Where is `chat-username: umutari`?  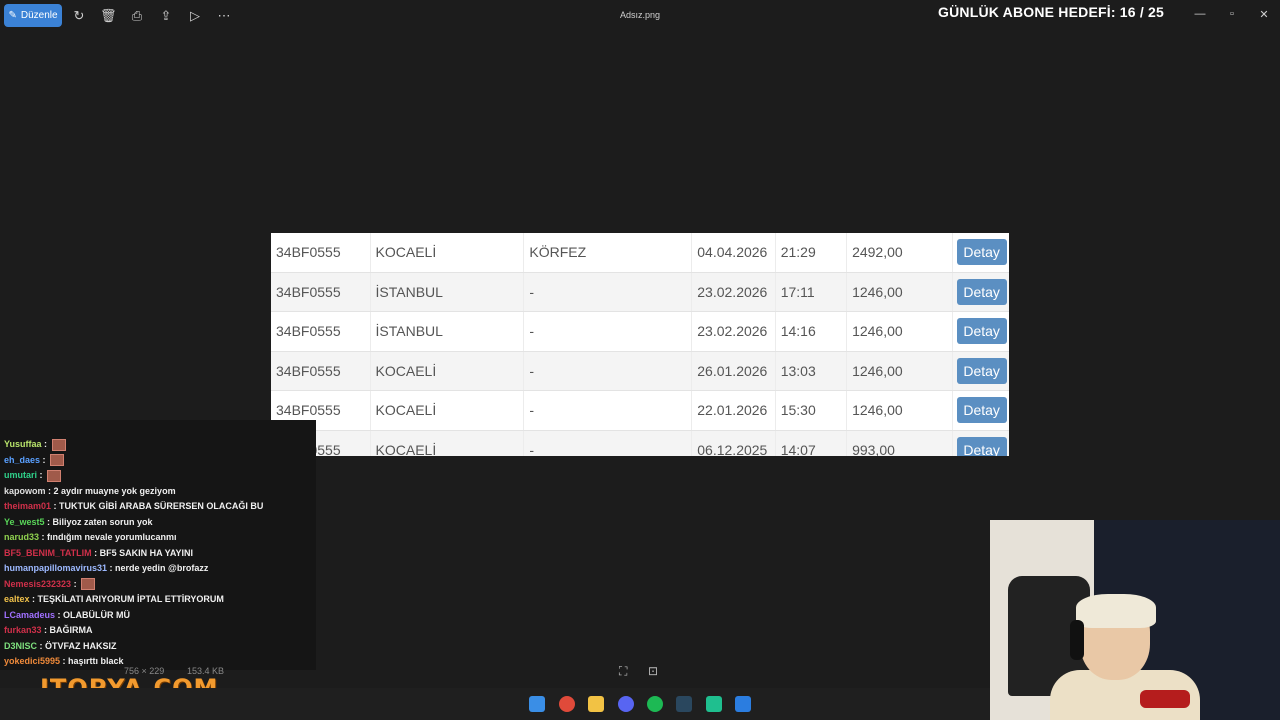
chat-username: umutari is located at coordinates (20, 475).